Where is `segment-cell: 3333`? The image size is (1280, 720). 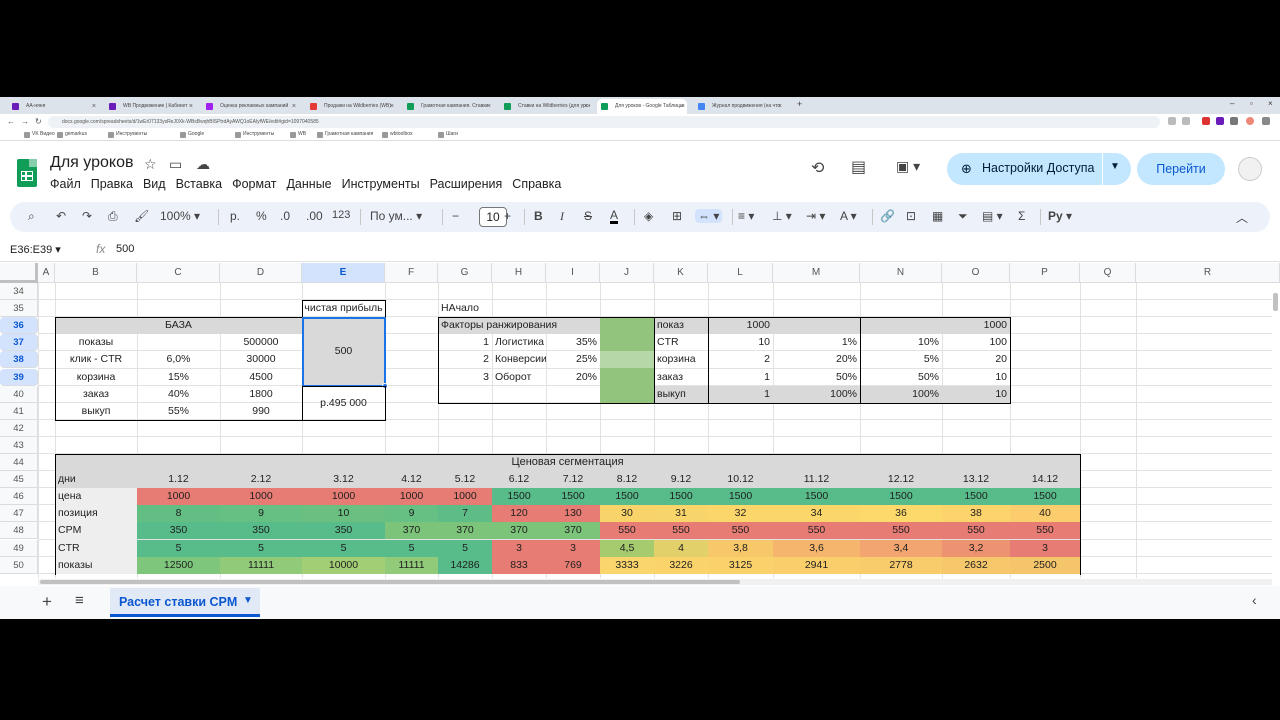 segment-cell: 3333 is located at coordinates (627, 565).